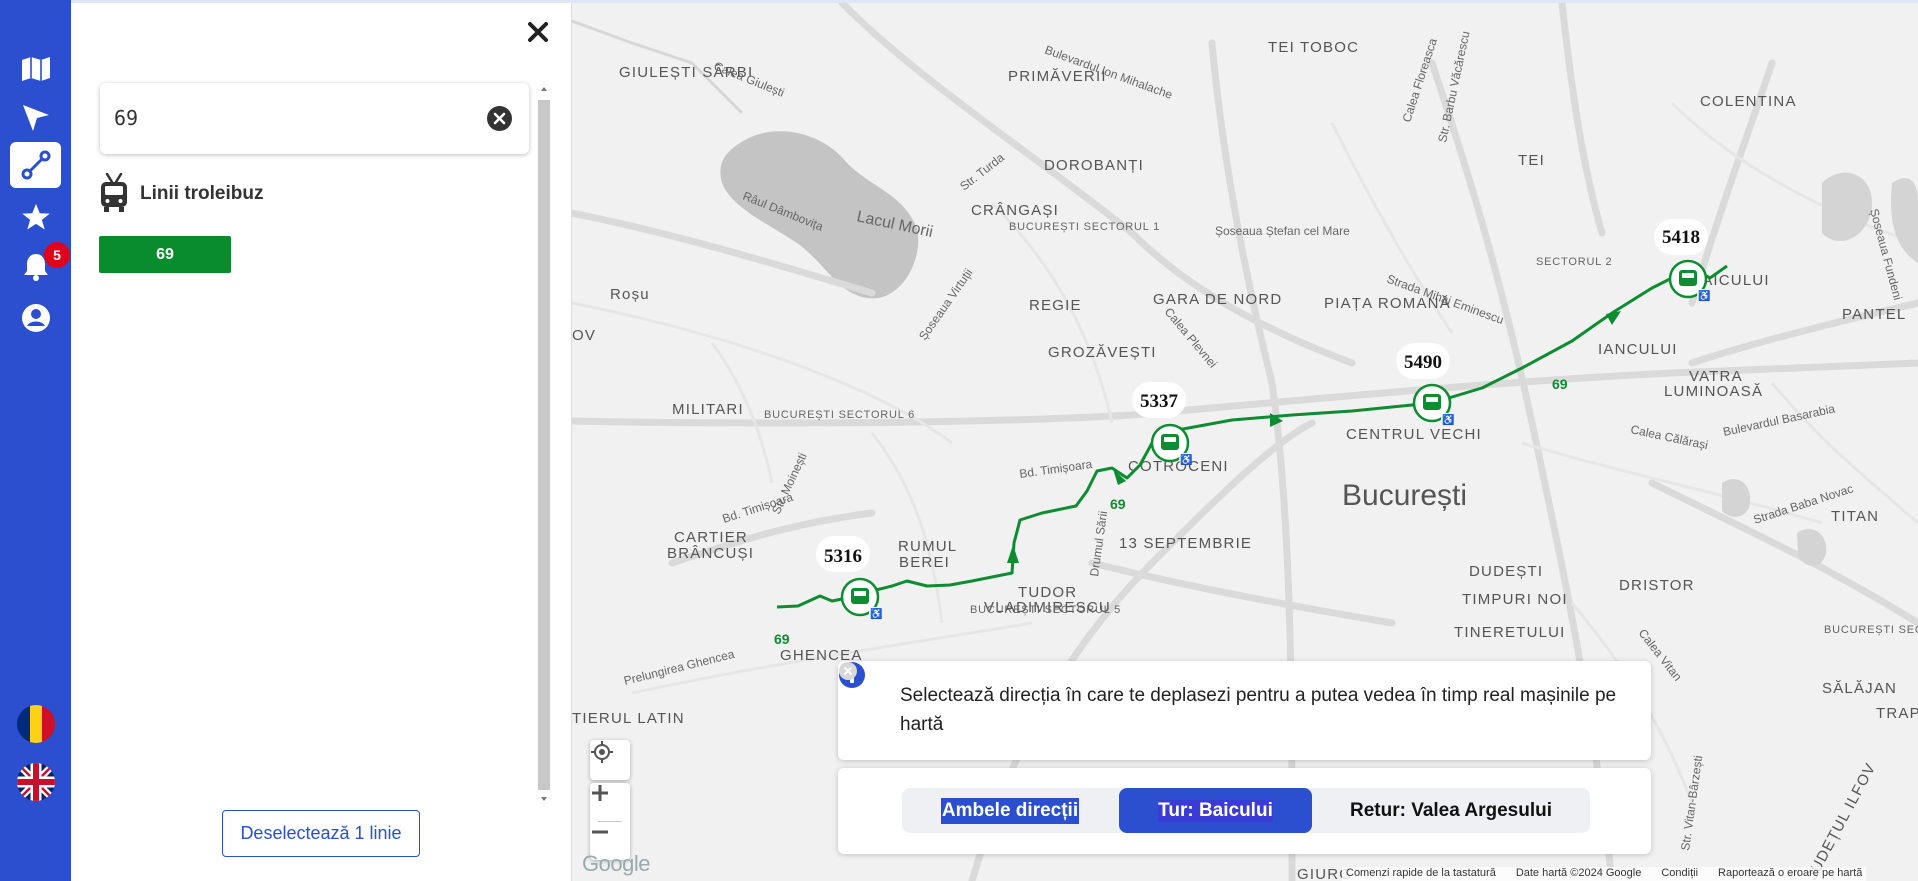  I want to click on line-search-card, so click(314, 118).